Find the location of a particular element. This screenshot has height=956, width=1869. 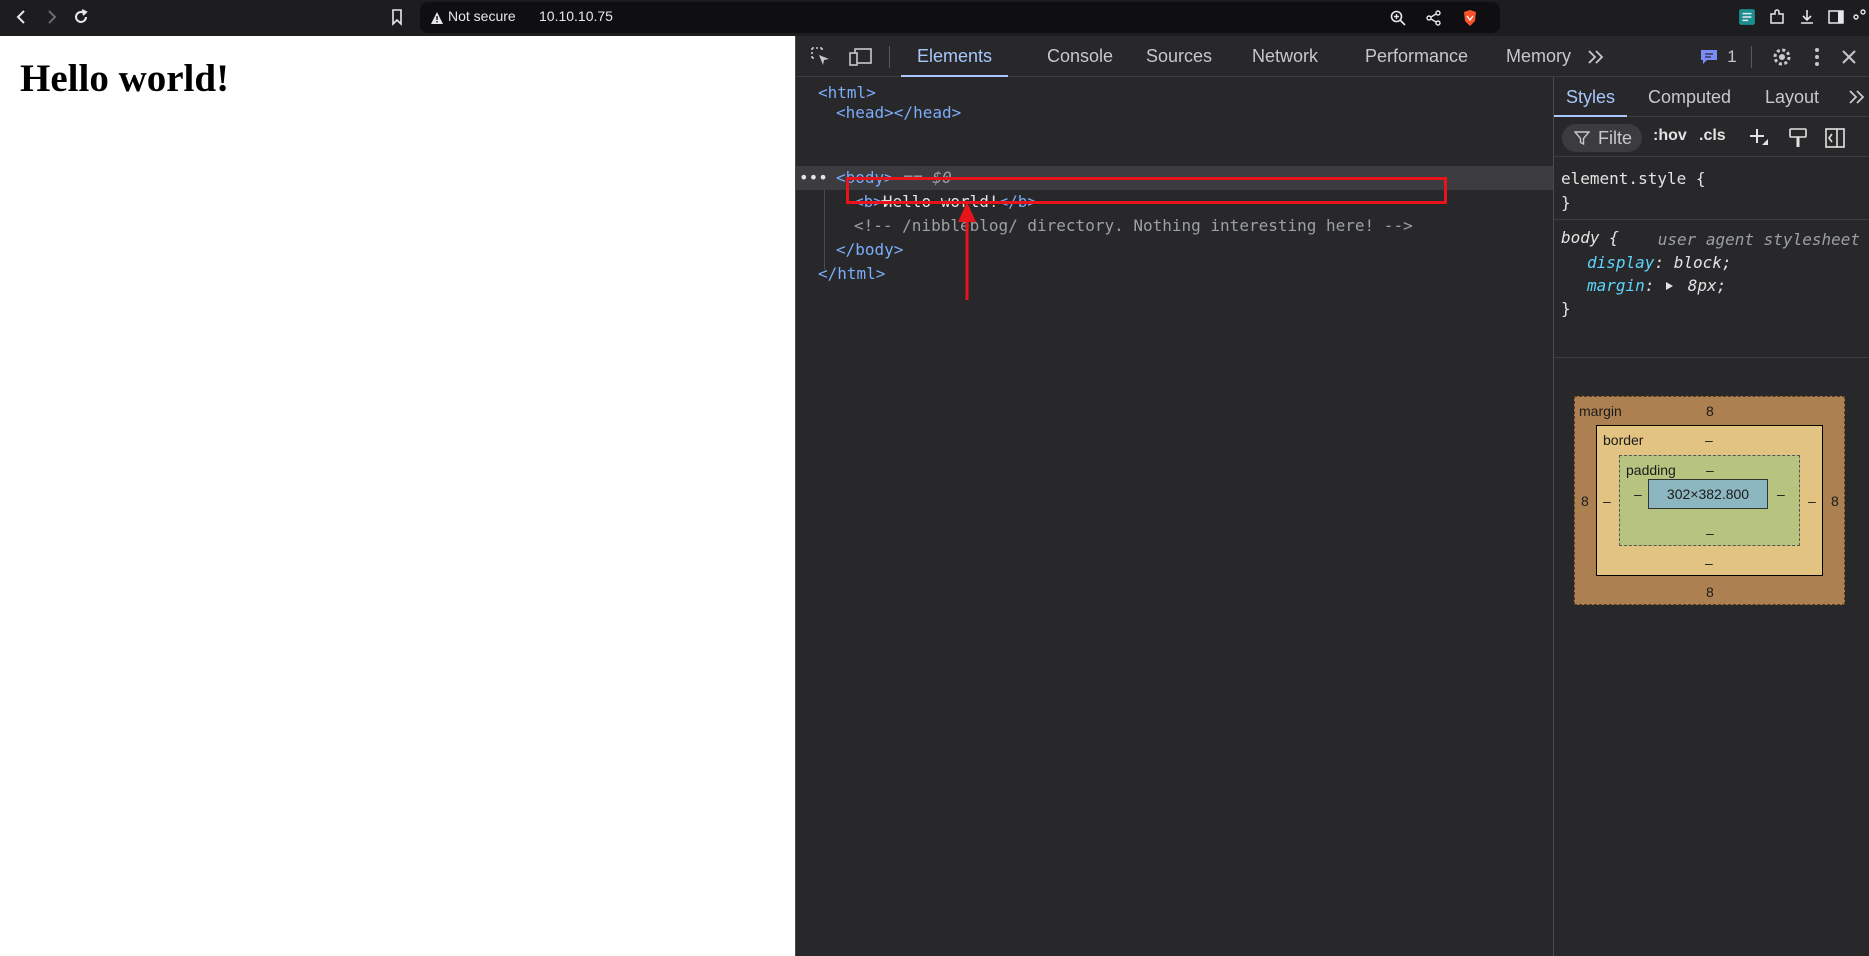

settings-gear-icon is located at coordinates (1782, 57).